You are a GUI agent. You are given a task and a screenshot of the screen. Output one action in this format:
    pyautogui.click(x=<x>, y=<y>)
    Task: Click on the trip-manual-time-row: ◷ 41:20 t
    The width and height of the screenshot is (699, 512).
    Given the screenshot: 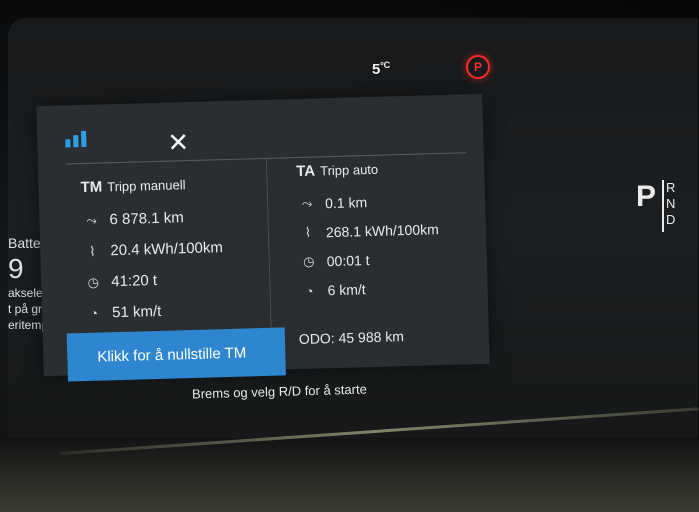 What is the action you would take?
    pyautogui.click(x=153, y=280)
    